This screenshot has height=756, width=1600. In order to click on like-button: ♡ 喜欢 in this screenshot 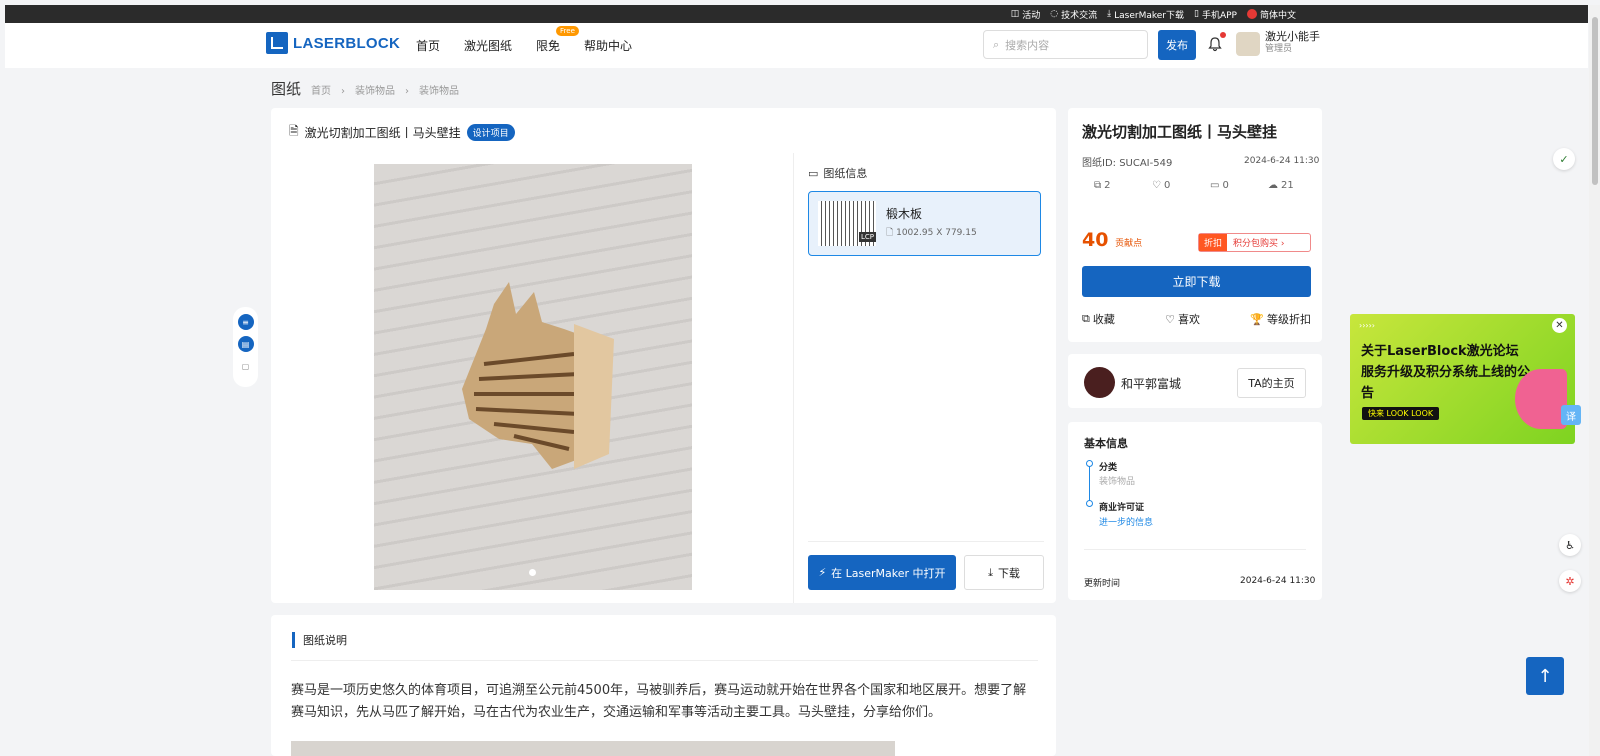, I will do `click(1182, 319)`.